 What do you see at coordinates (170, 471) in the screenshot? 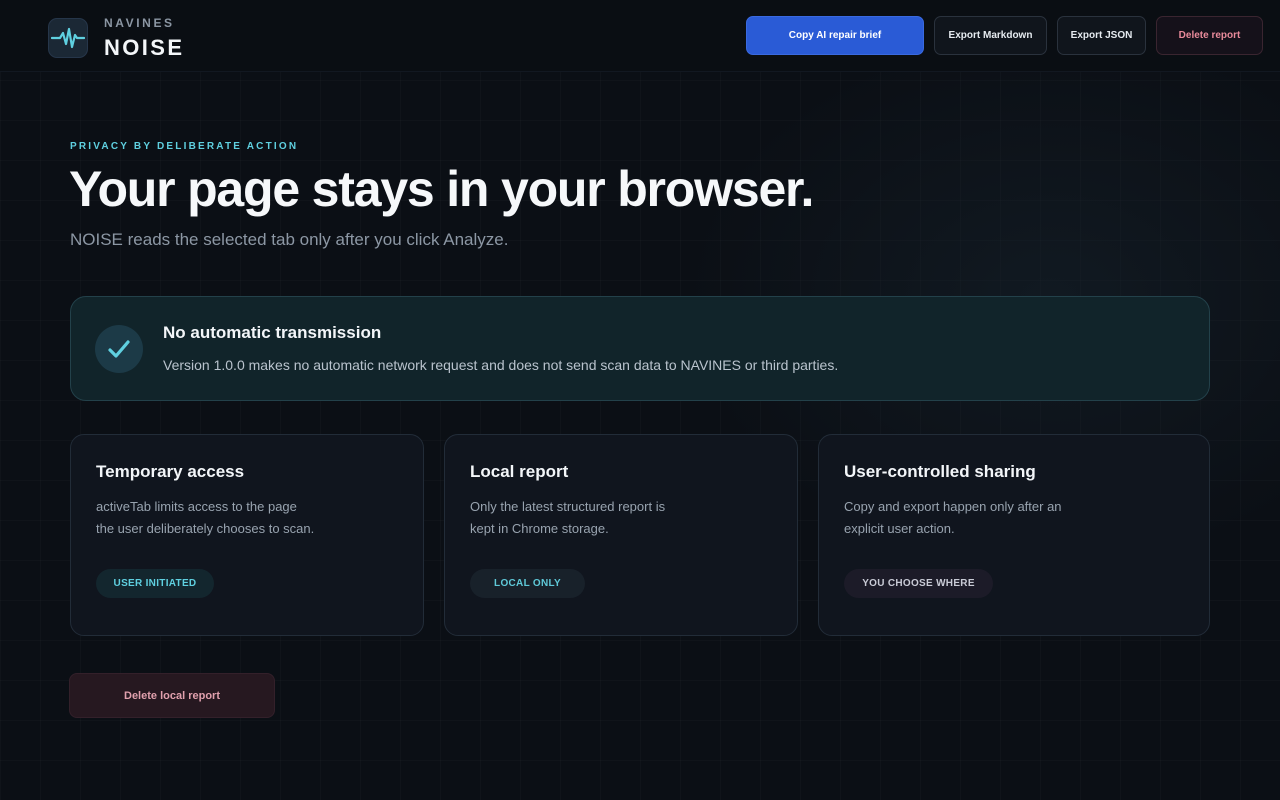
I see `card-title: Temporary access` at bounding box center [170, 471].